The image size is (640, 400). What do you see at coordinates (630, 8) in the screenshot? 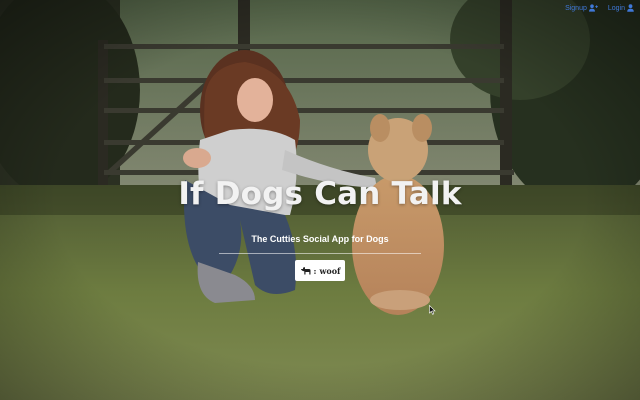
I see `user-icon` at bounding box center [630, 8].